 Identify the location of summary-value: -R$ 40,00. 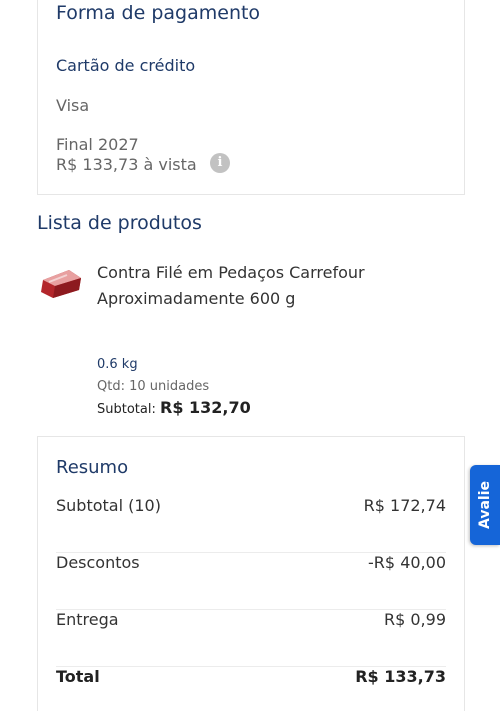
(407, 562).